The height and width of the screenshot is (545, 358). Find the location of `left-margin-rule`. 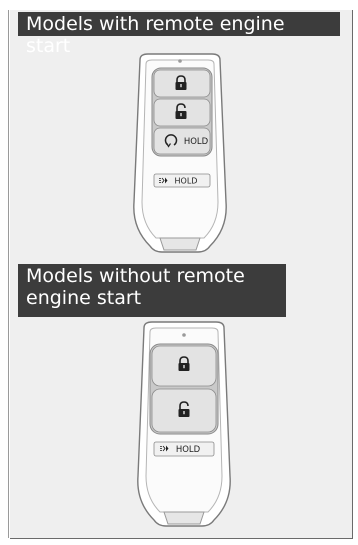

left-margin-rule is located at coordinates (8, 274).